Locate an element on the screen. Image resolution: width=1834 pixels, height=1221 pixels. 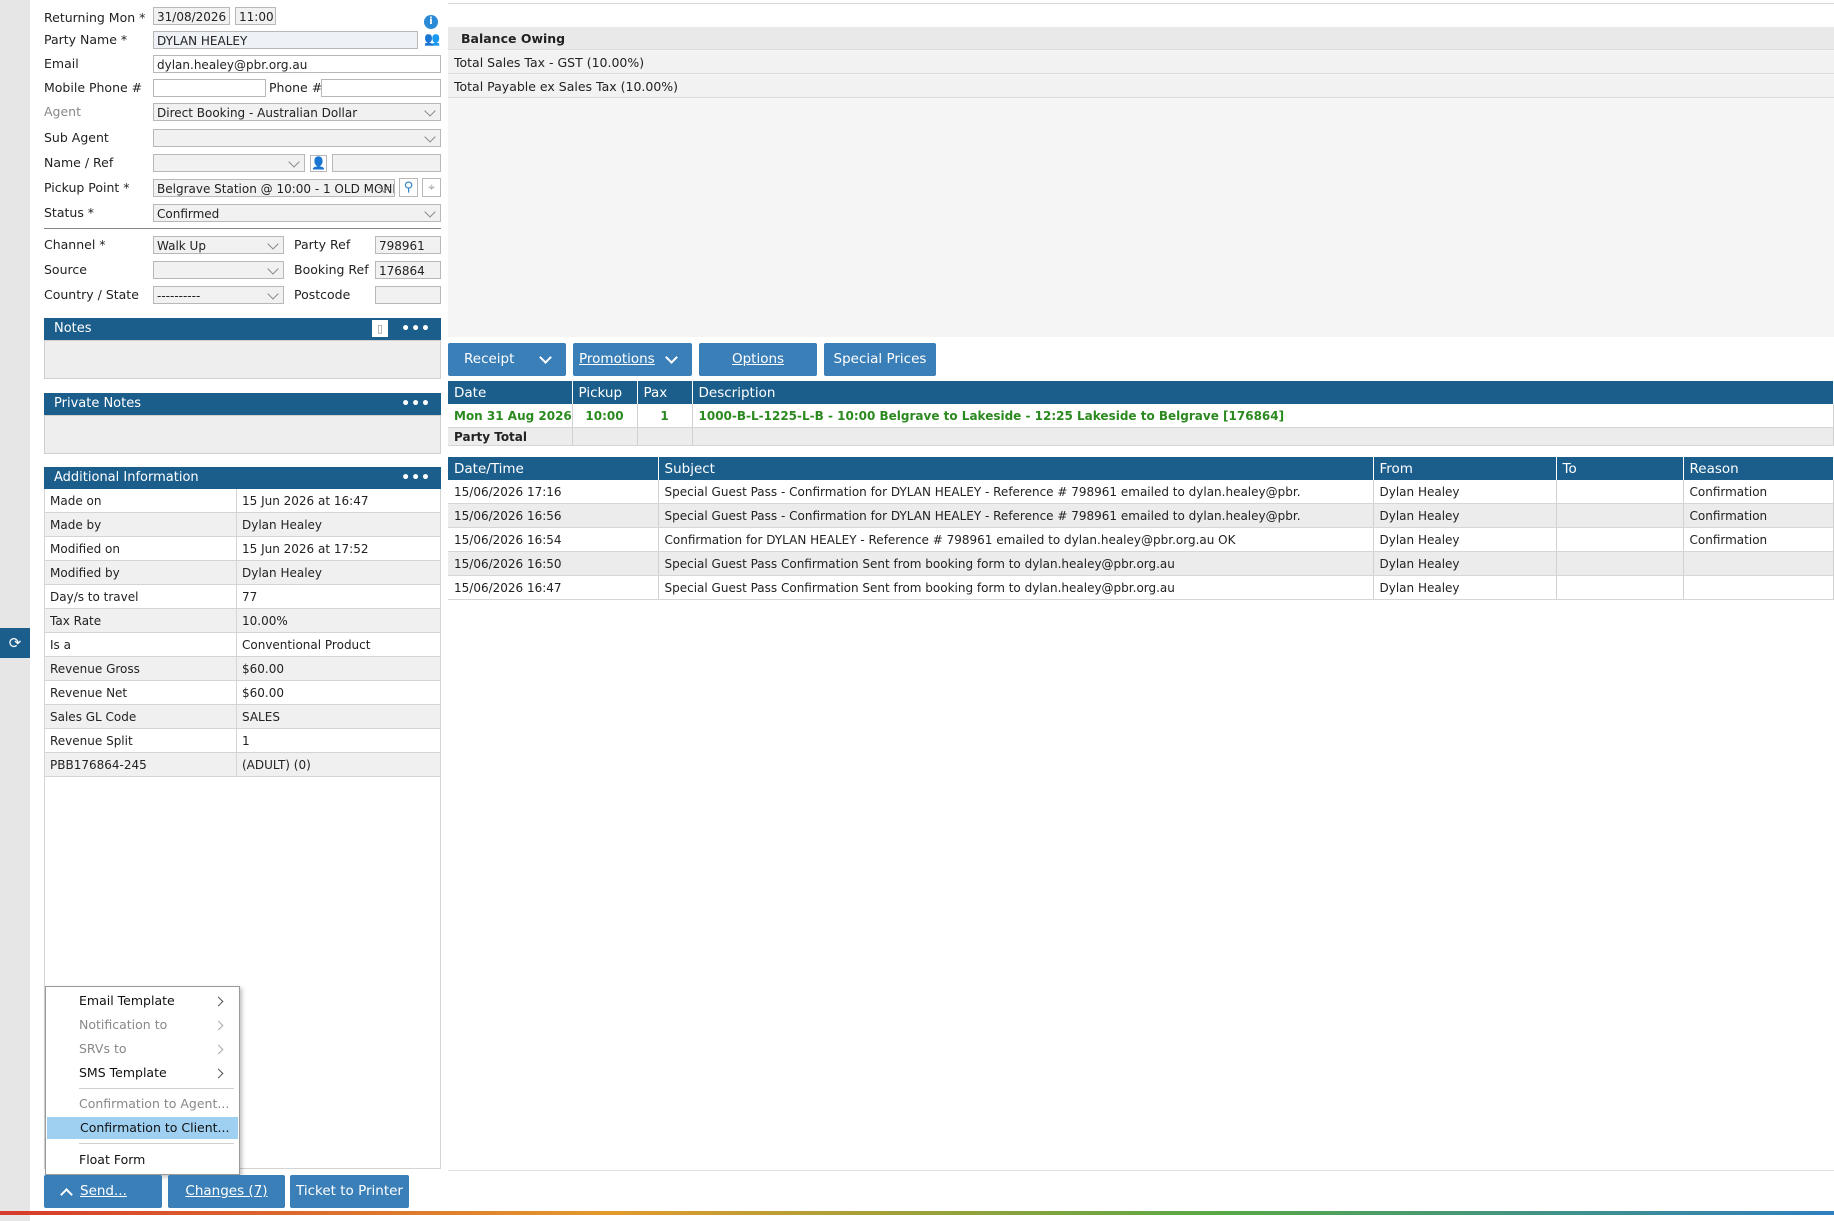
info-value: Dylan Healey is located at coordinates (338, 524).